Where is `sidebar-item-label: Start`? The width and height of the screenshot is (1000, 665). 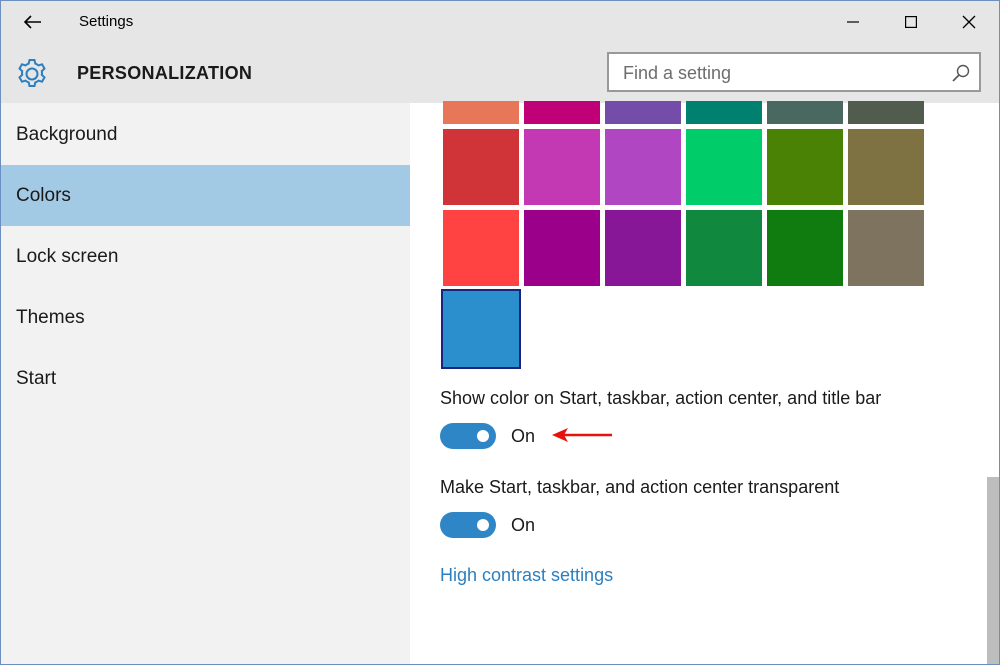
sidebar-item-label: Start is located at coordinates (36, 378).